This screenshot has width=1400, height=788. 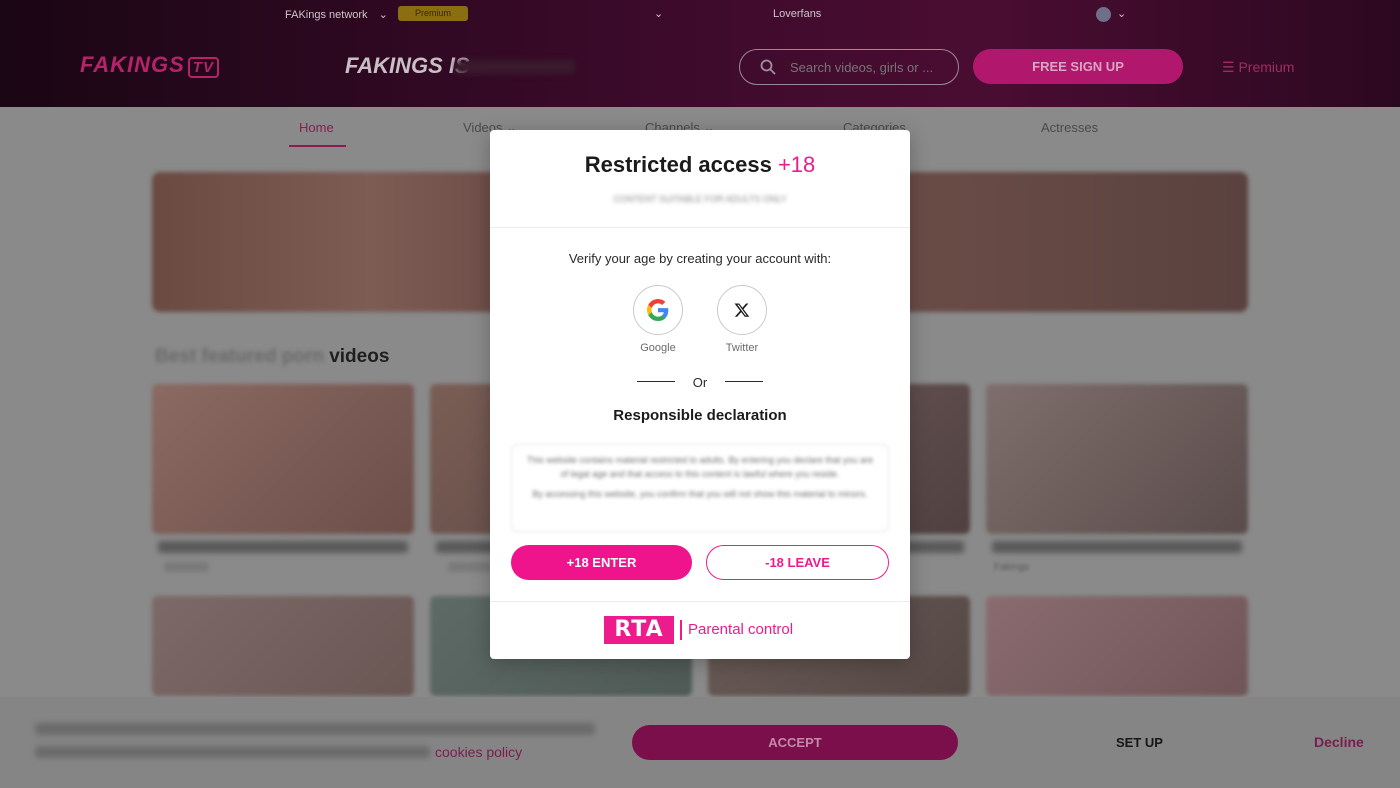 I want to click on premium-label: Premium, so click(x=1266, y=67).